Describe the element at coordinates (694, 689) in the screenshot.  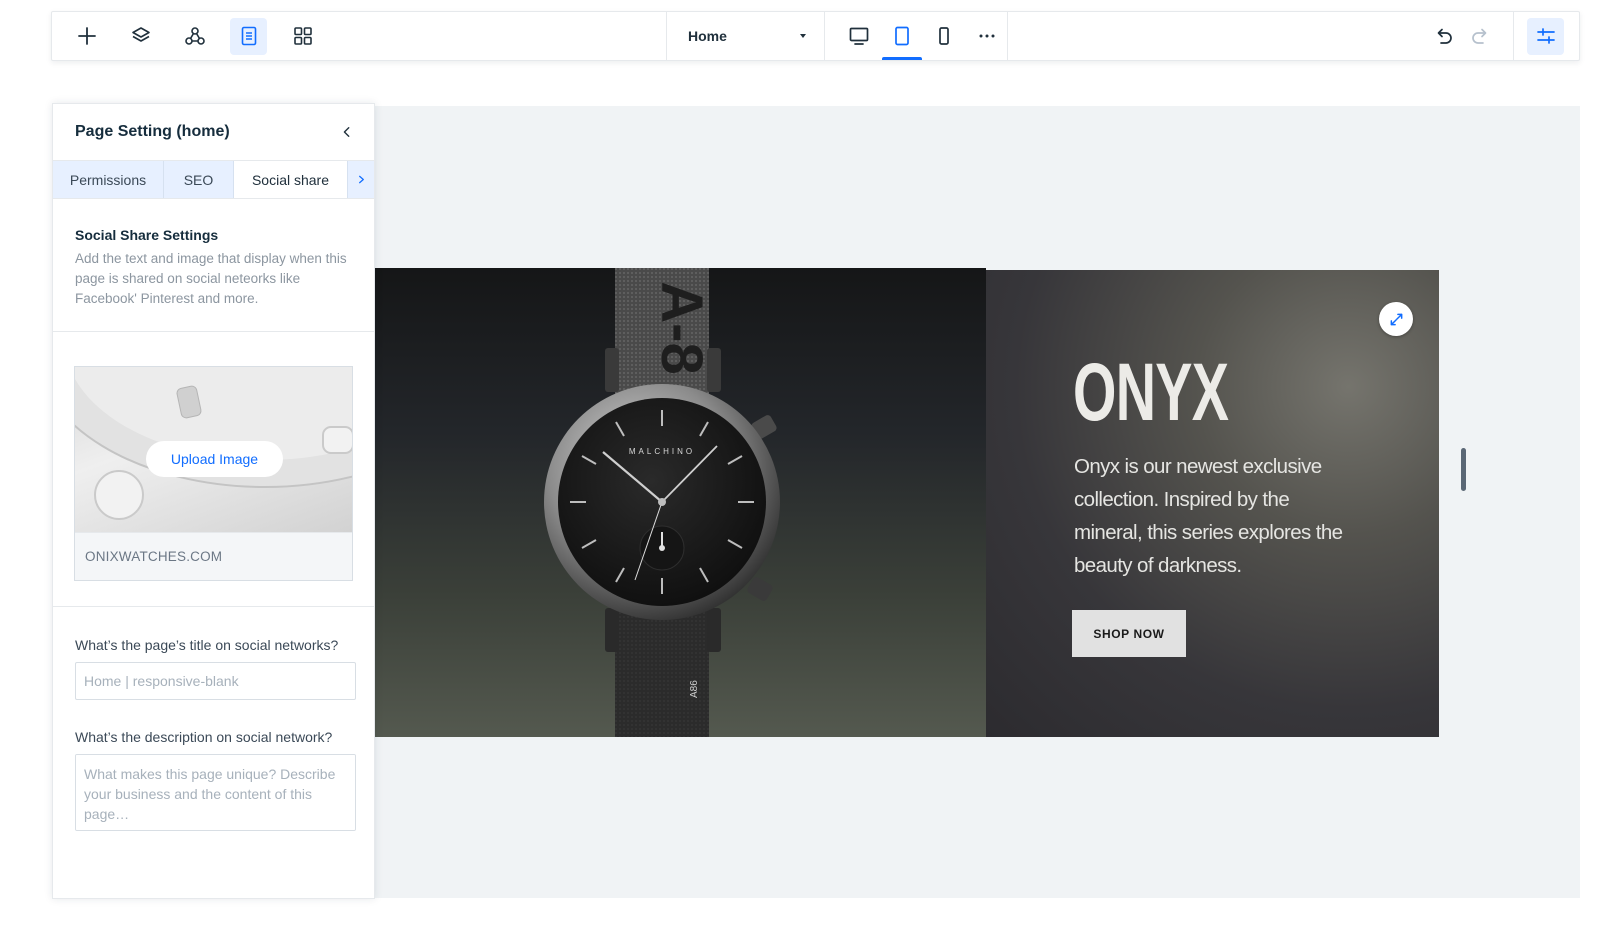
I see `strap-code: A86` at that location.